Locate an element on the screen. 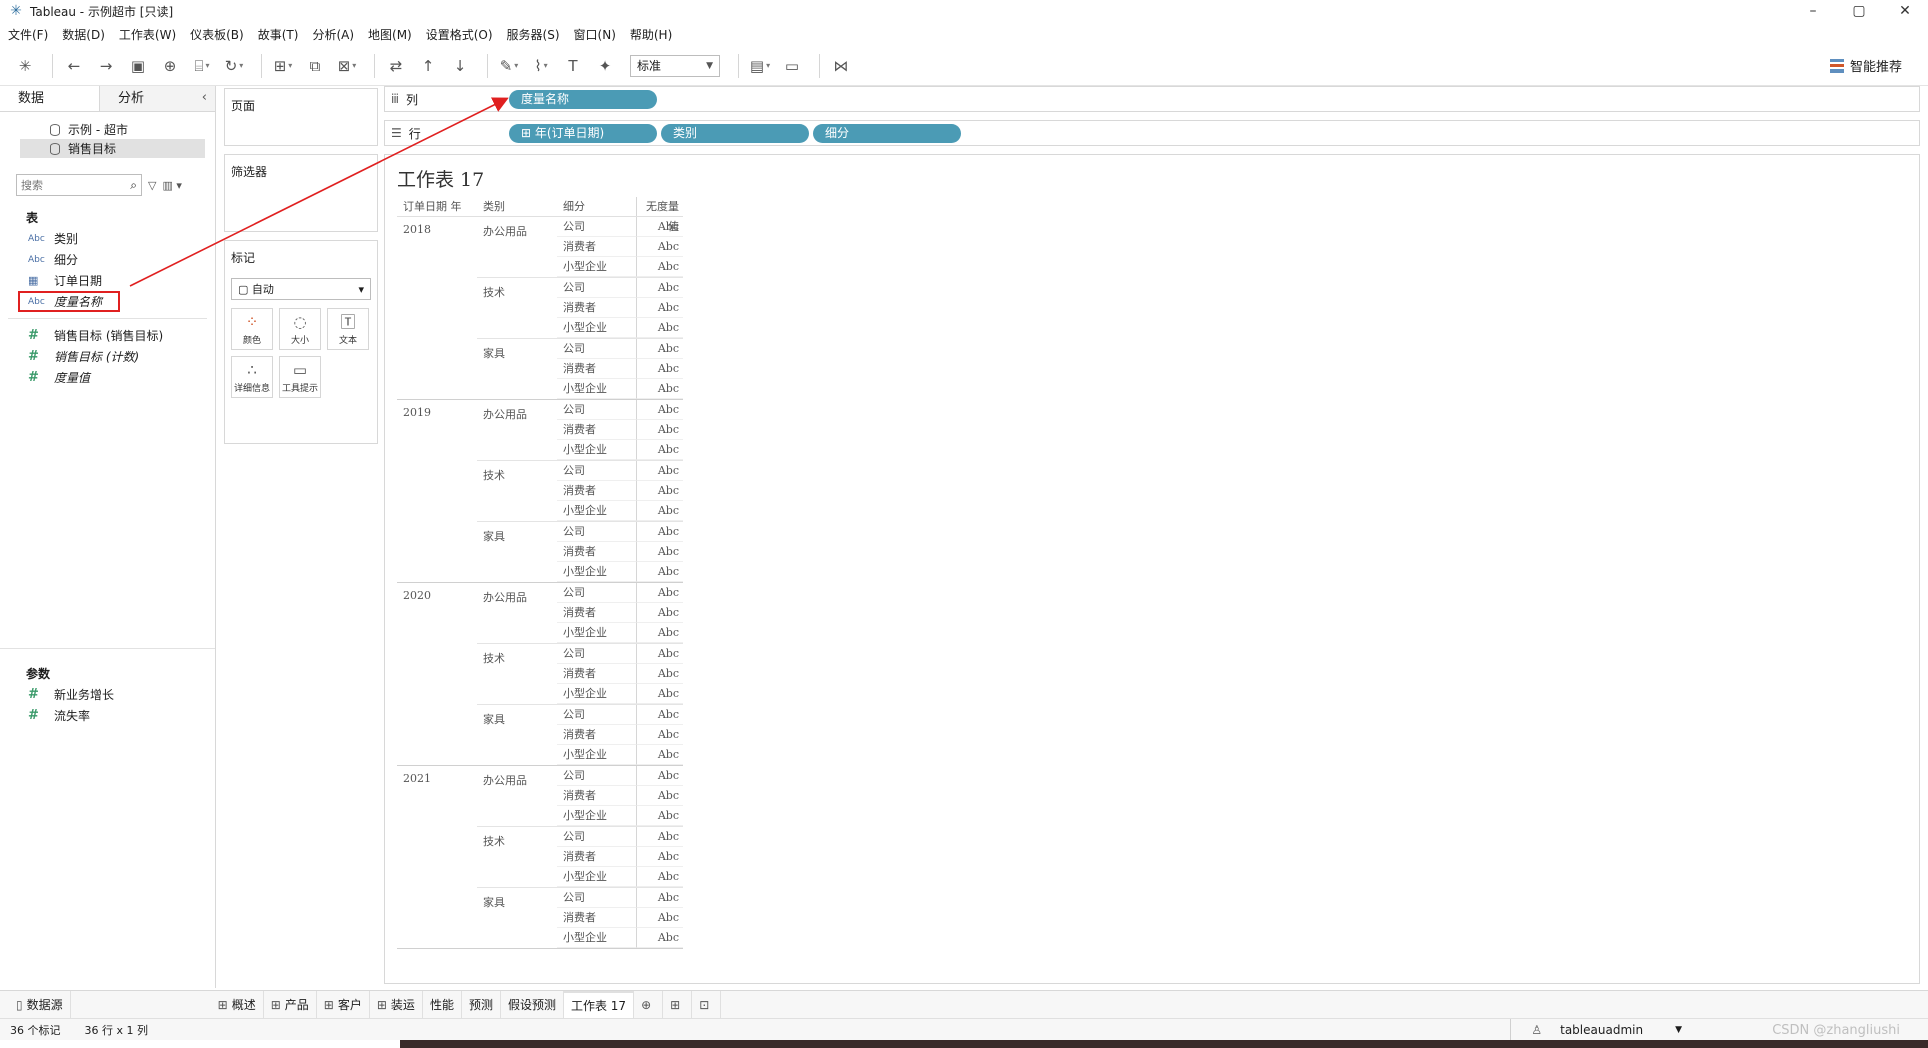 This screenshot has width=1928, height=1048. pill-segment: 细分 is located at coordinates (887, 133).